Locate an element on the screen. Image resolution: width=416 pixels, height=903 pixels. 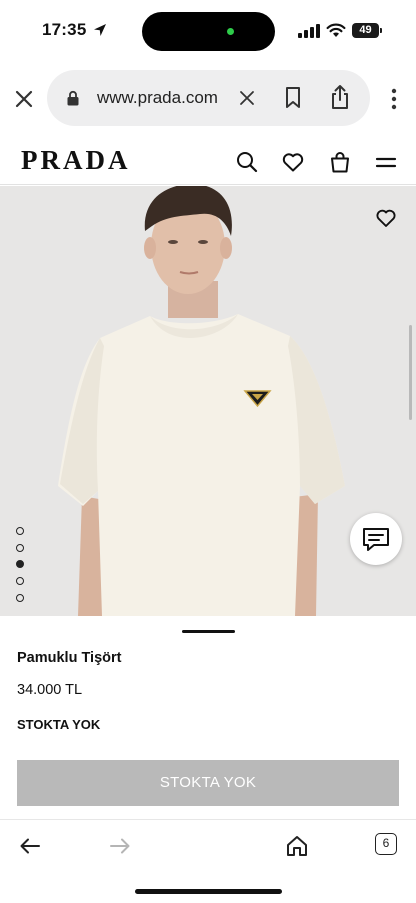
location-arrow-icon is located at coordinates (100, 30).